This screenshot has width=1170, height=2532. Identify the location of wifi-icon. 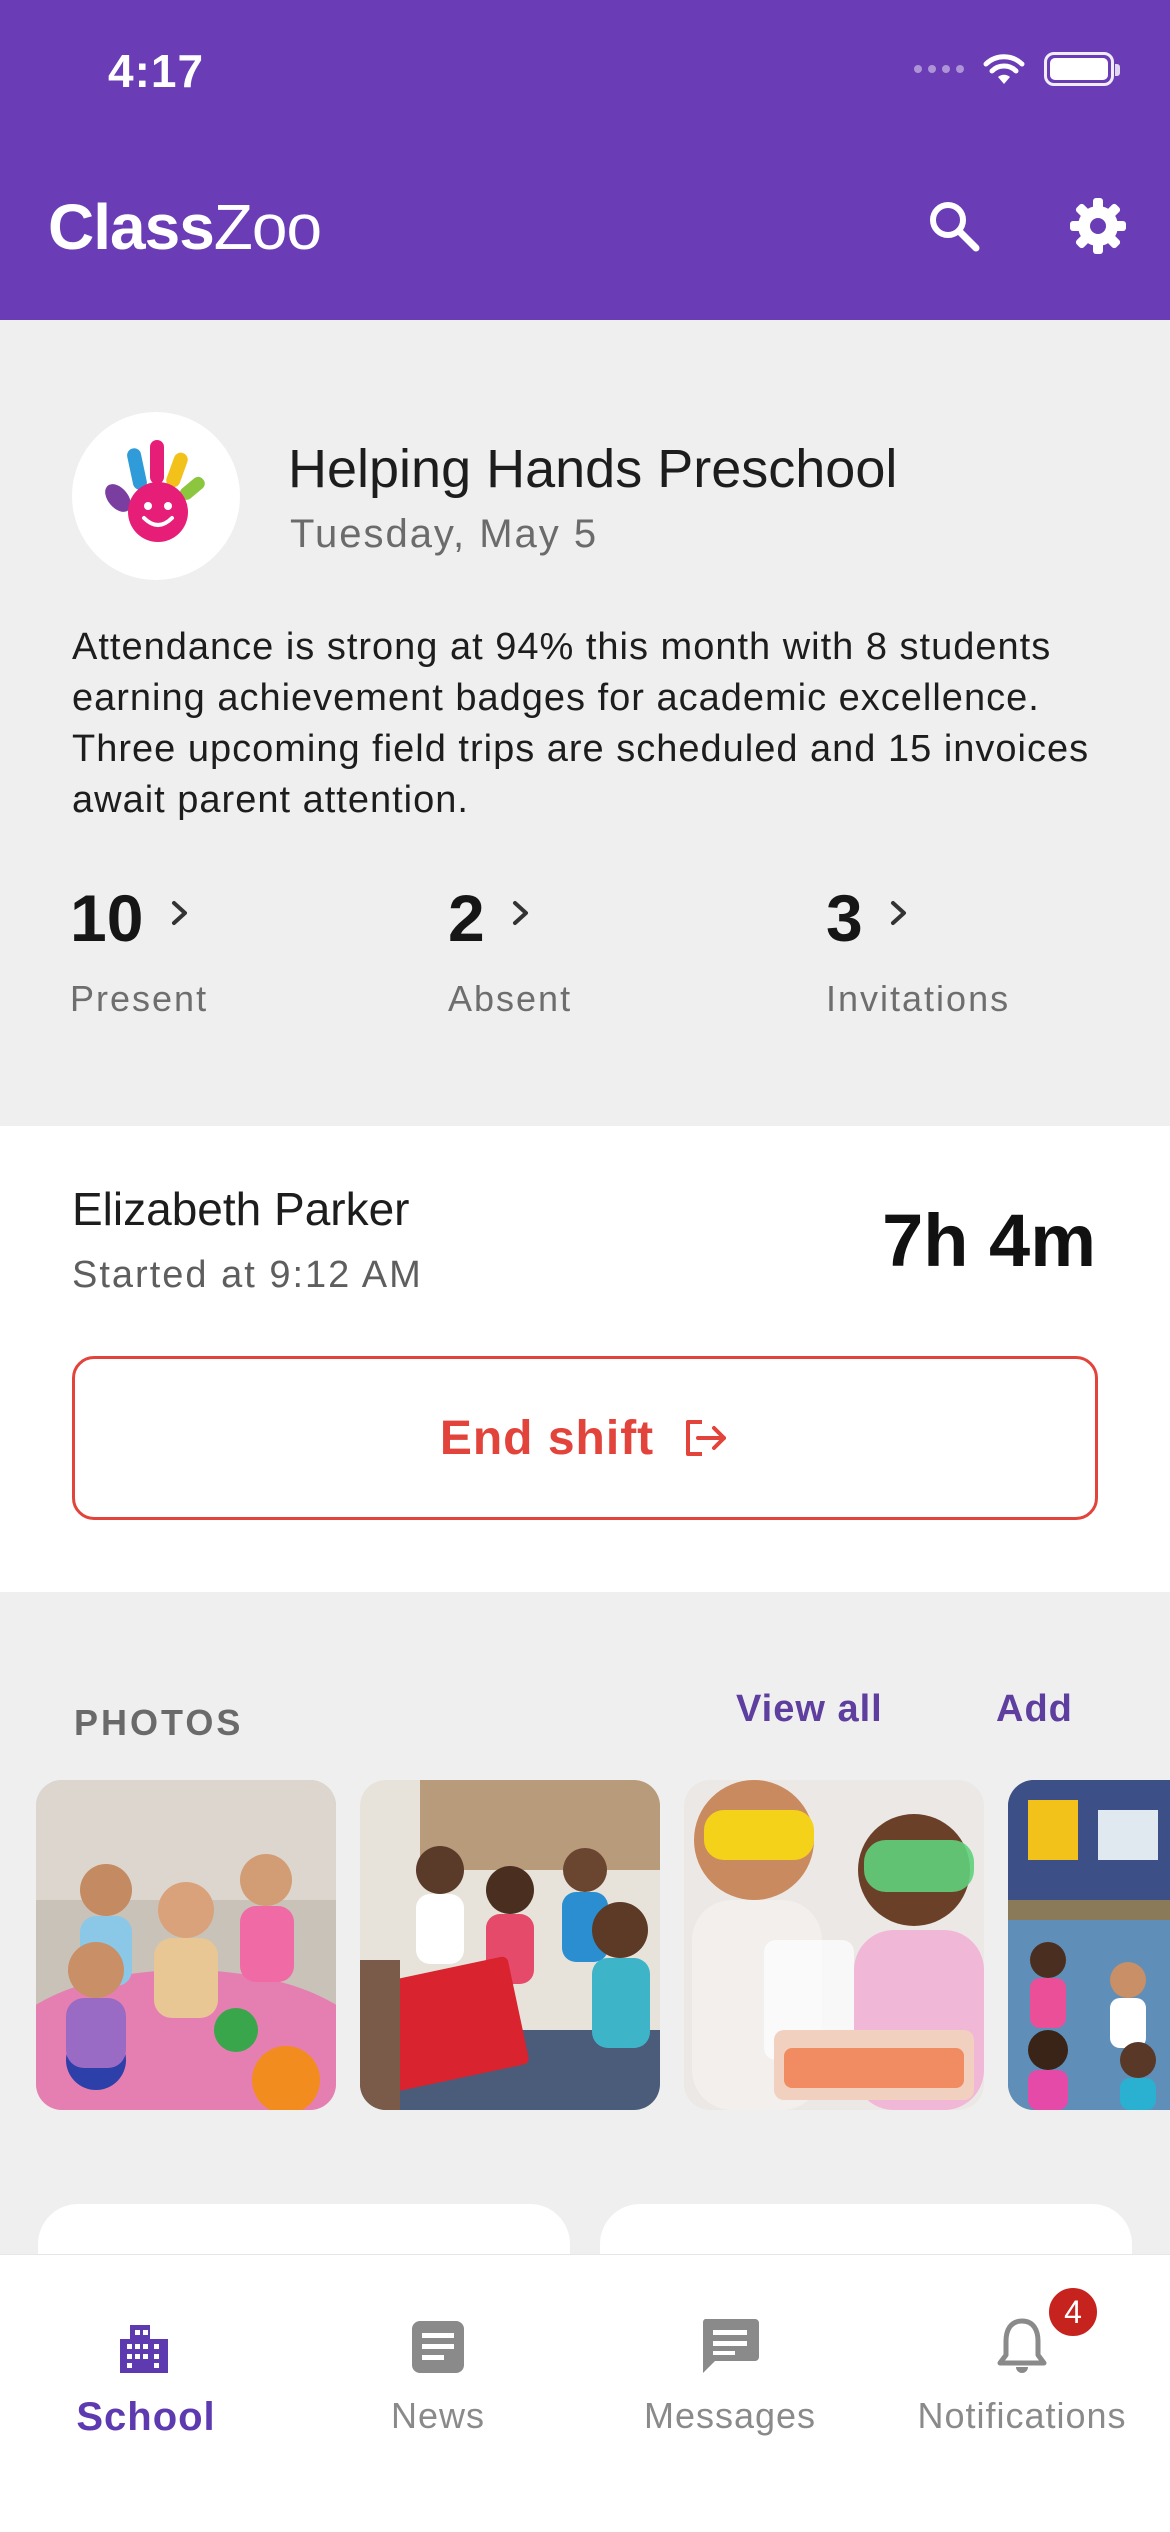
(1004, 69).